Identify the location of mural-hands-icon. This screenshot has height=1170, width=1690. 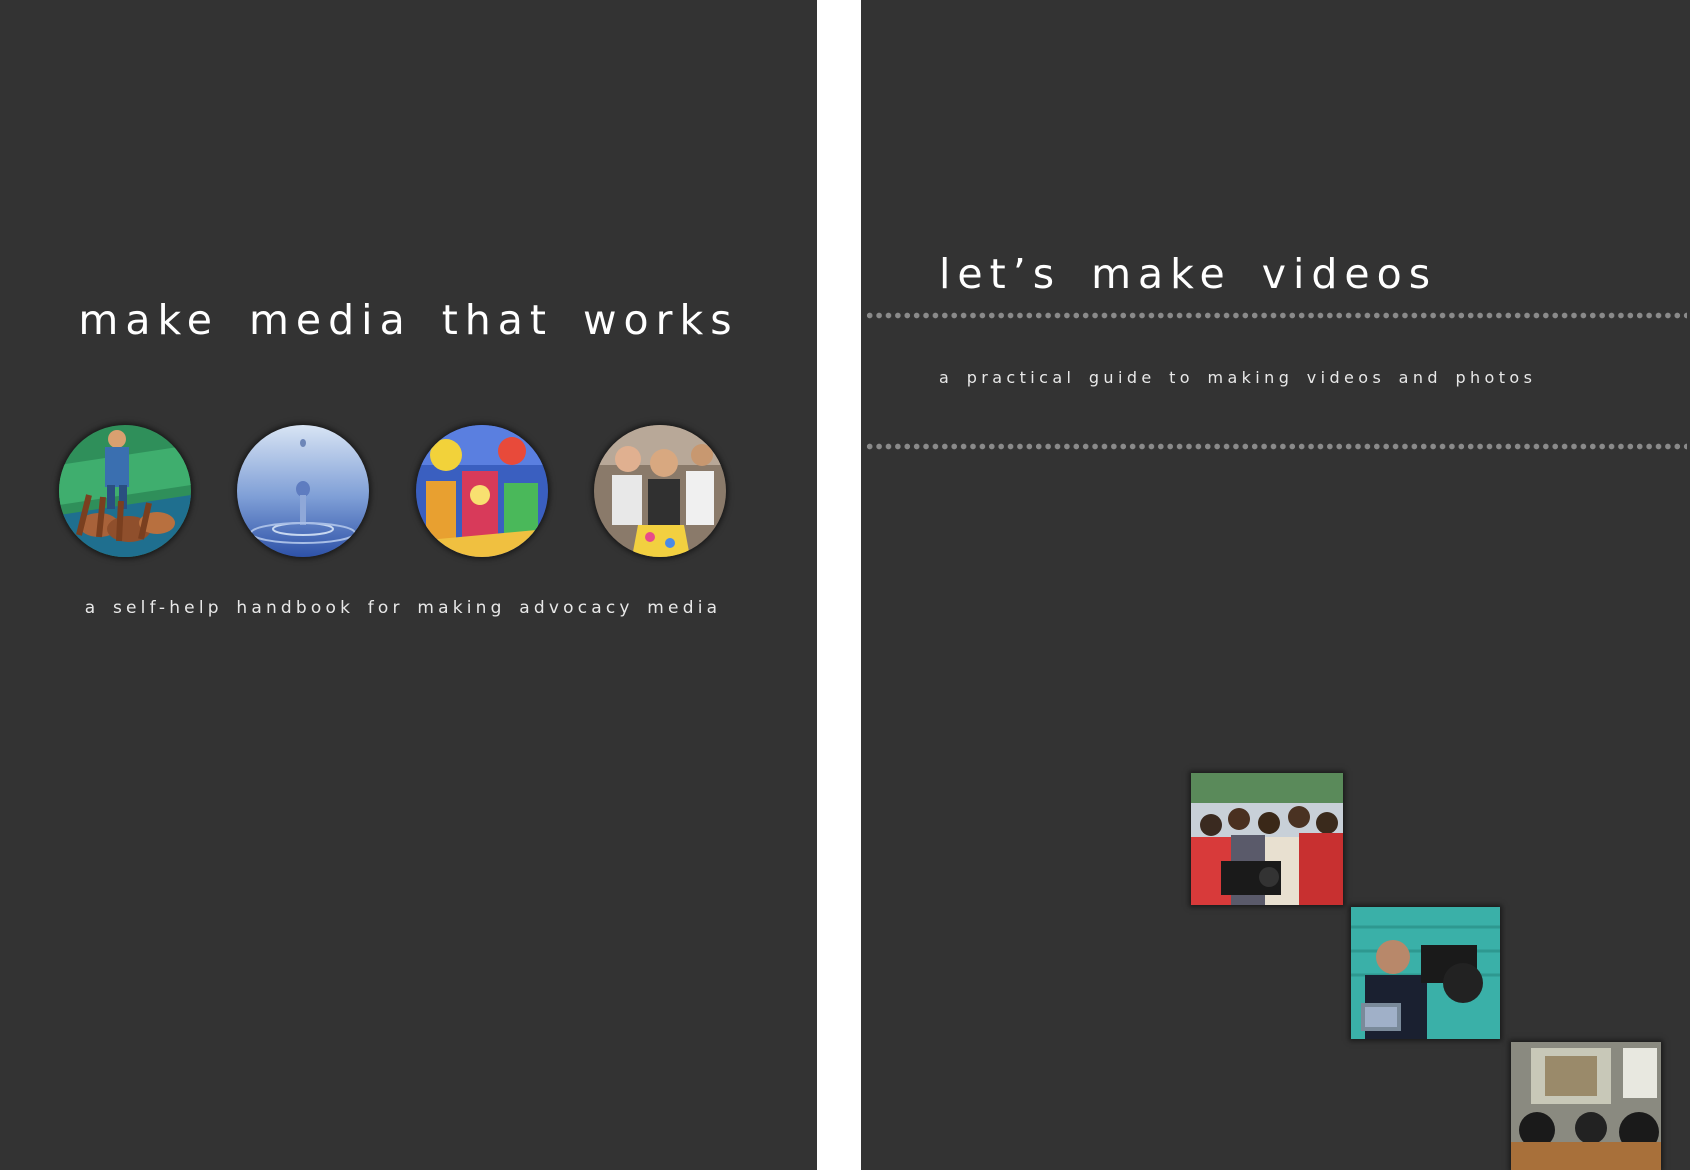
(125, 491).